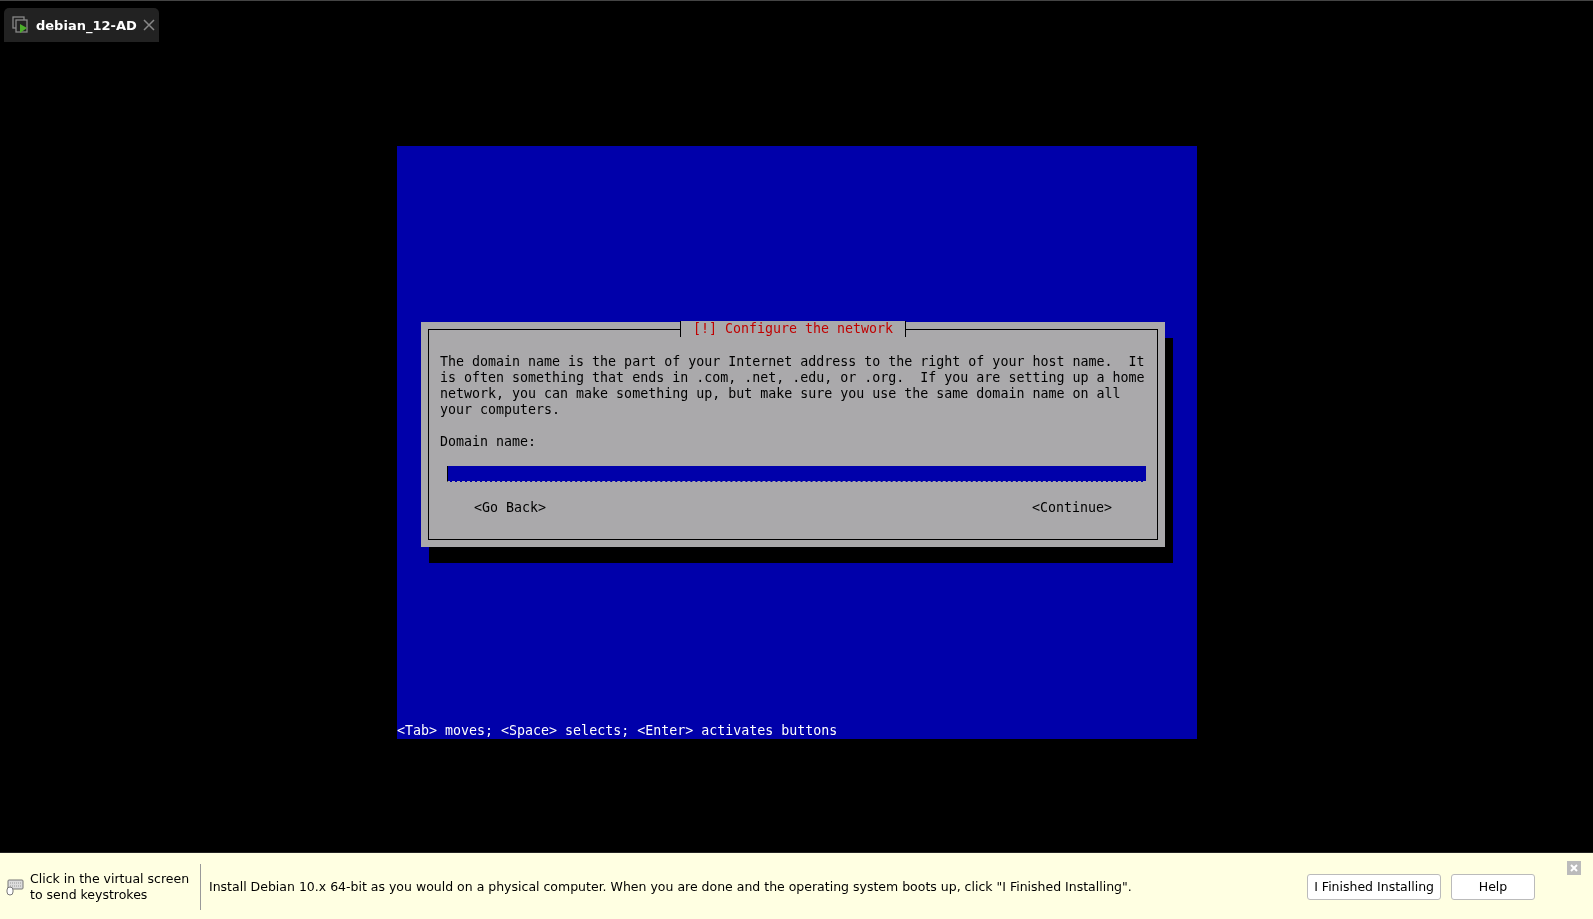 This screenshot has width=1593, height=919. What do you see at coordinates (793, 329) in the screenshot?
I see `dialog-title: [!] Configure the network` at bounding box center [793, 329].